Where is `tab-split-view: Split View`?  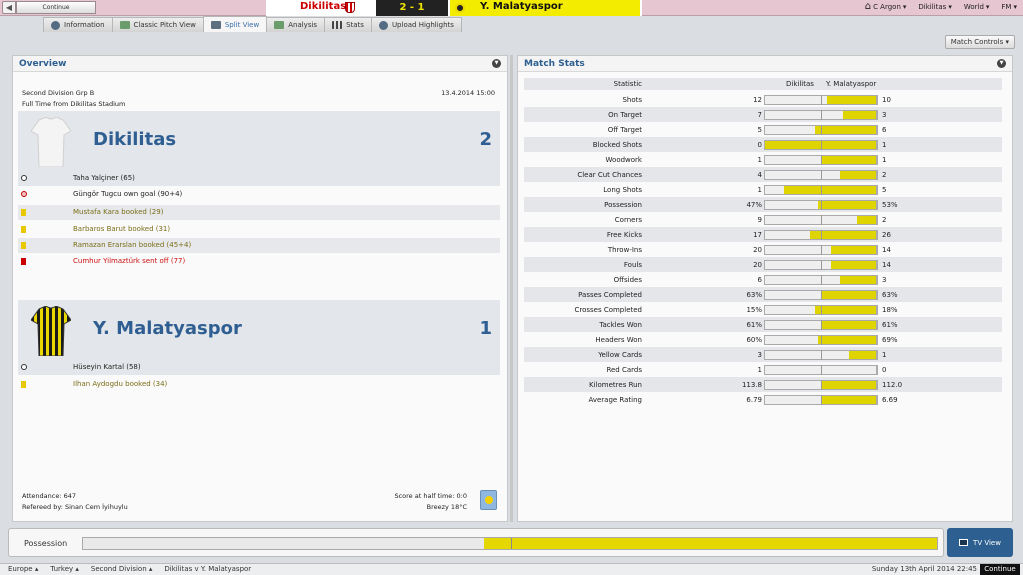
tab-split-view: Split View is located at coordinates (235, 24).